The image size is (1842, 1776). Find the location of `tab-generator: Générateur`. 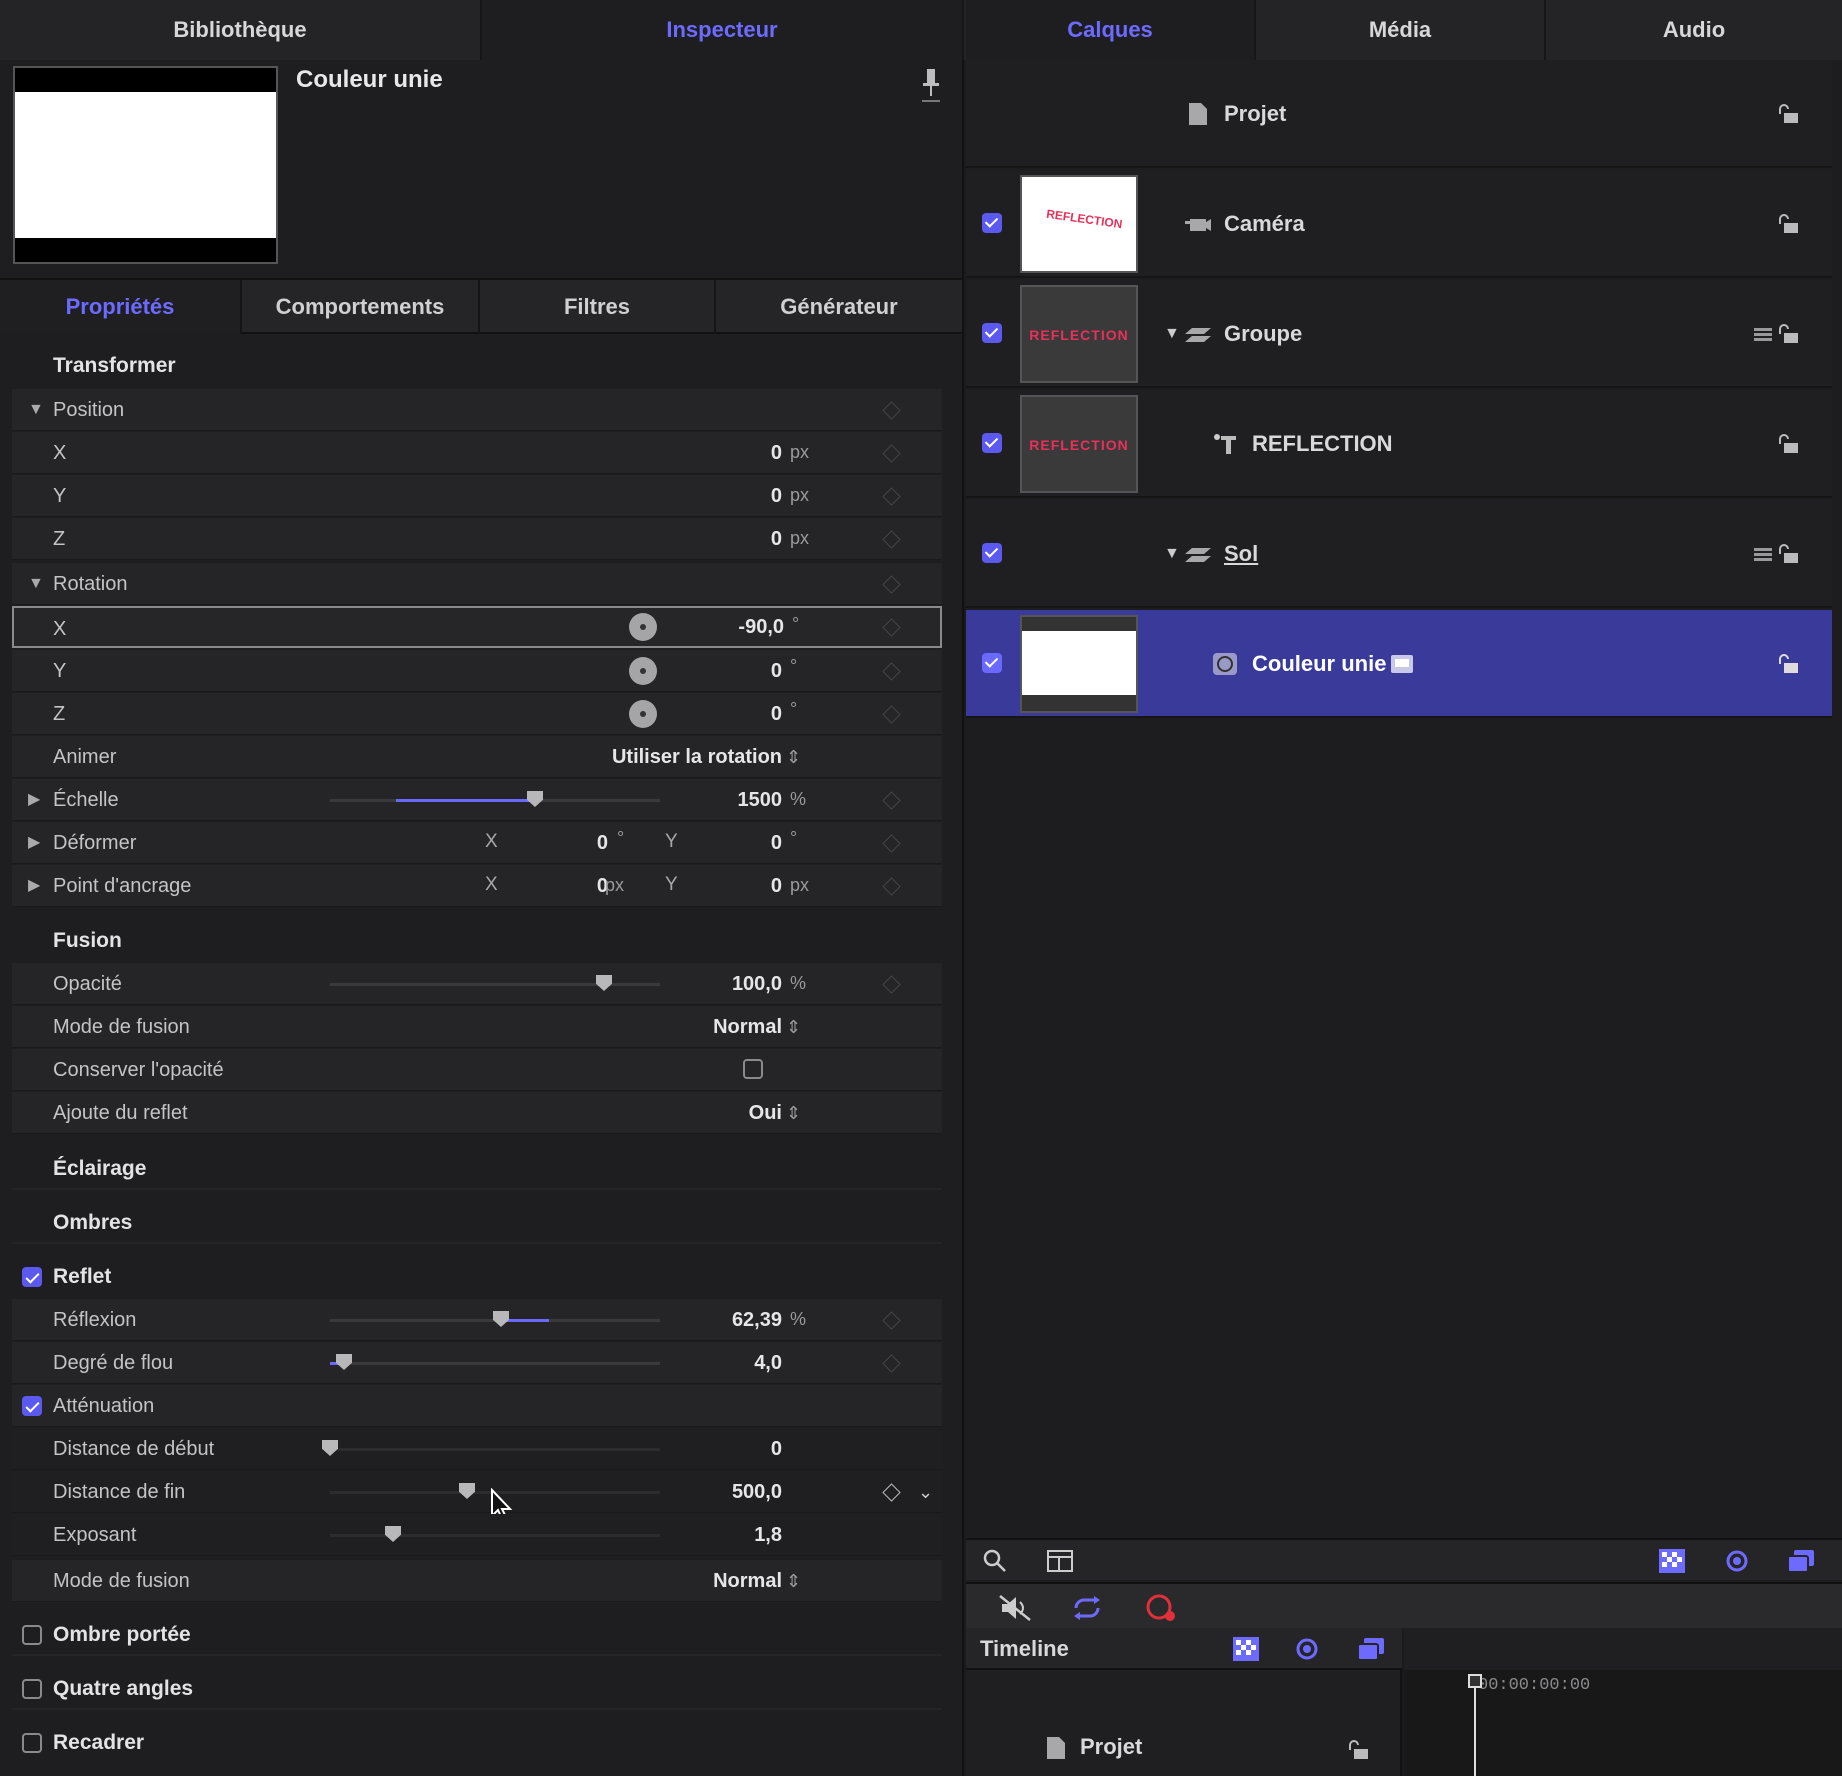

tab-generator: Générateur is located at coordinates (839, 307).